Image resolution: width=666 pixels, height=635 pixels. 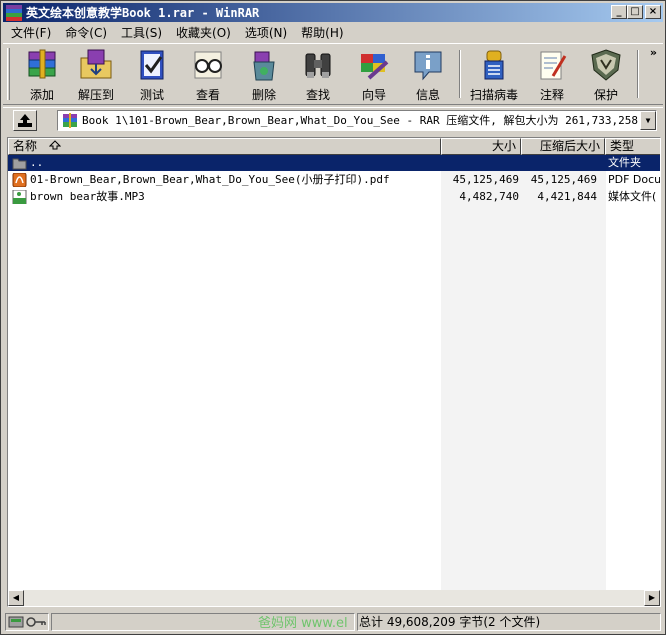 What do you see at coordinates (485, 179) in the screenshot?
I see `file-size: 45,125,469` at bounding box center [485, 179].